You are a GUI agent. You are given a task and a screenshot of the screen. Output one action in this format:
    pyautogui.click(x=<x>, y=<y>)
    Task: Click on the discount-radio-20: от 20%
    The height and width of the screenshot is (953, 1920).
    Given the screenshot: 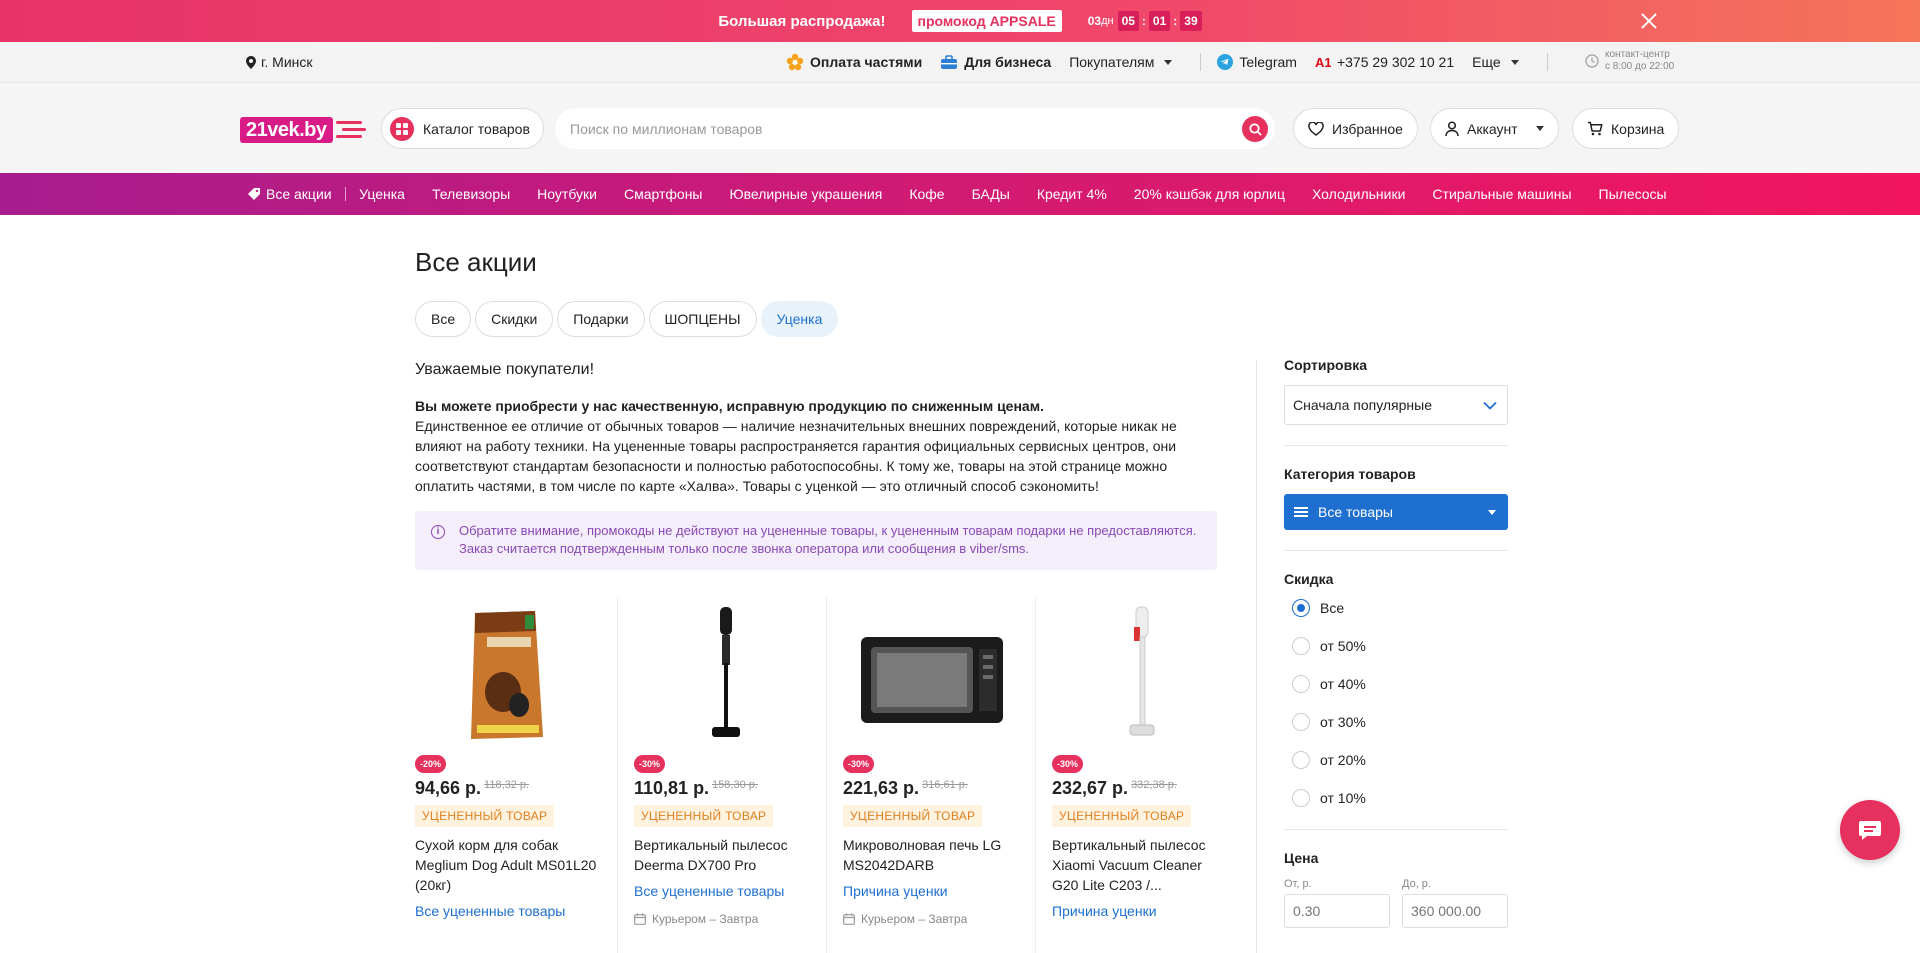 What is the action you would take?
    pyautogui.click(x=1396, y=760)
    